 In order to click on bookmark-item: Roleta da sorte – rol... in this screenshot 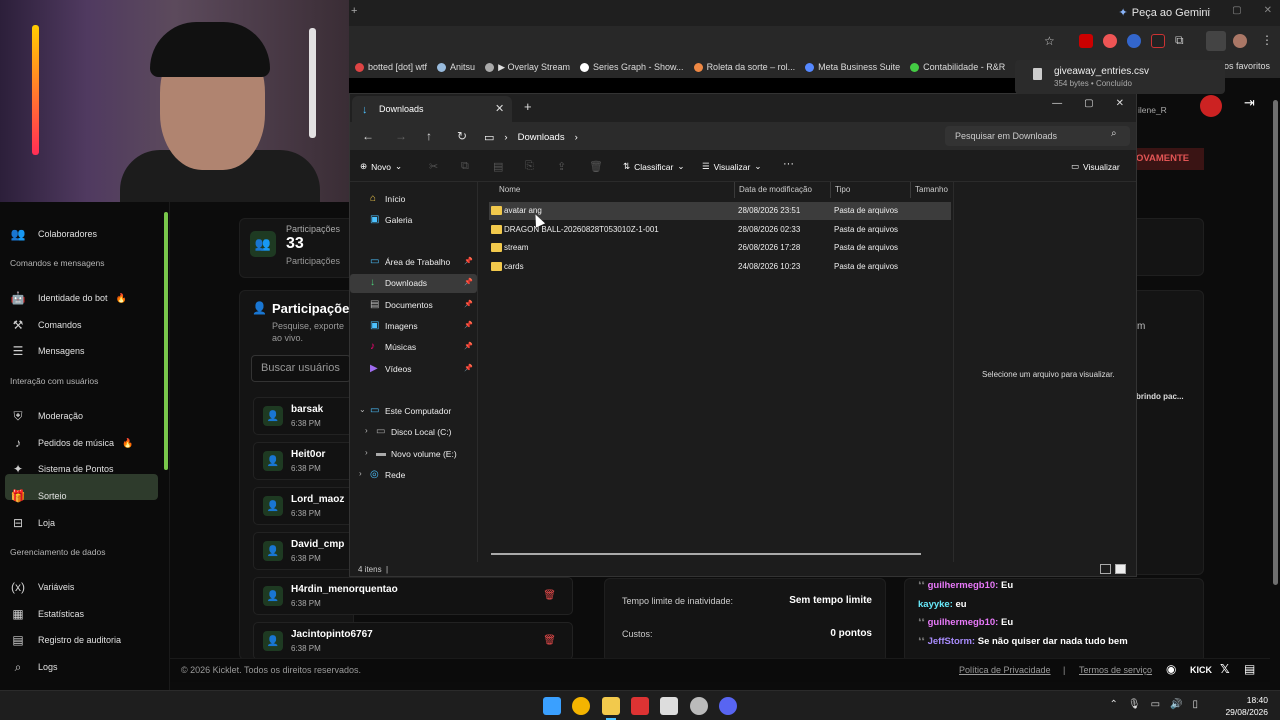, I will do `click(744, 67)`.